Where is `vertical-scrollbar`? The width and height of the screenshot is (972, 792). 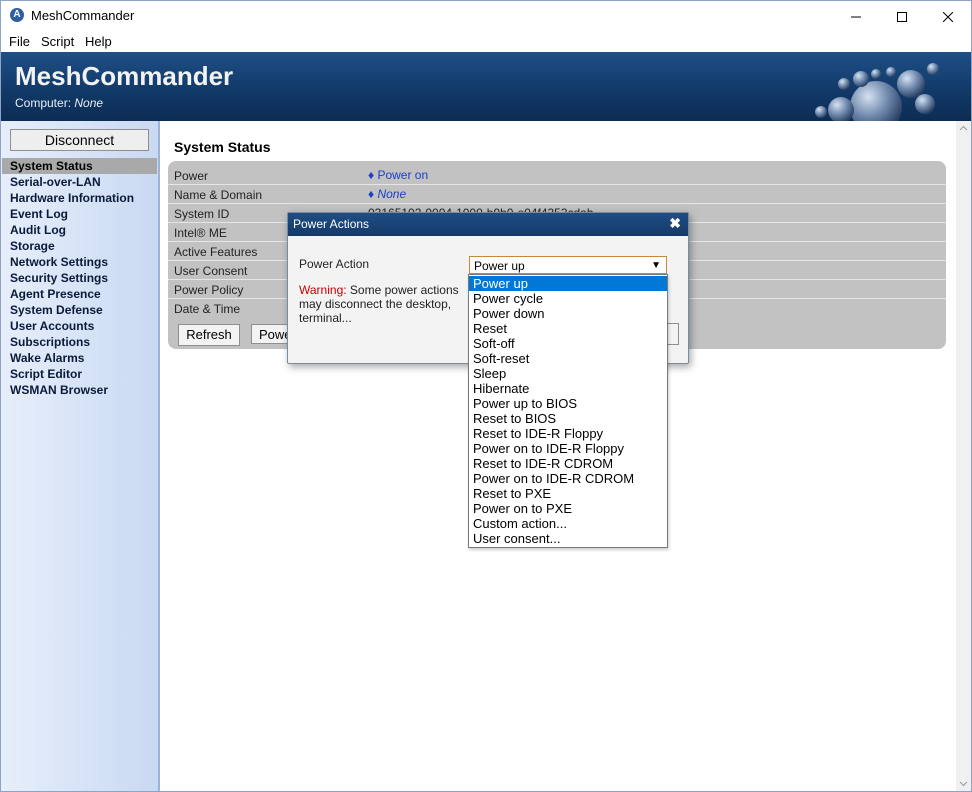
vertical-scrollbar is located at coordinates (963, 456).